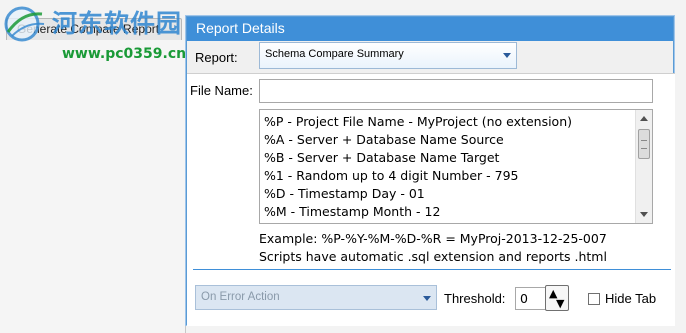  Describe the element at coordinates (384, 141) in the screenshot. I see `list-item: %A - Server + Database Name Source` at that location.